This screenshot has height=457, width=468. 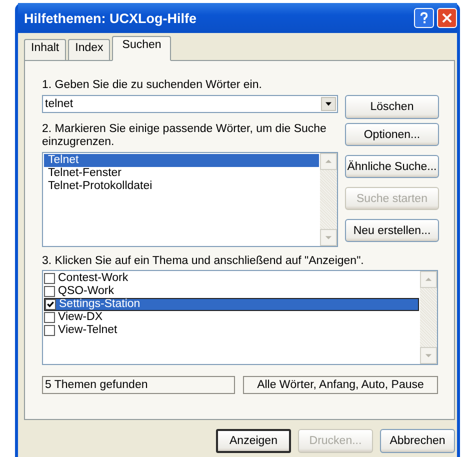 What do you see at coordinates (231, 291) in the screenshot?
I see `topic-item: QSO-Work` at bounding box center [231, 291].